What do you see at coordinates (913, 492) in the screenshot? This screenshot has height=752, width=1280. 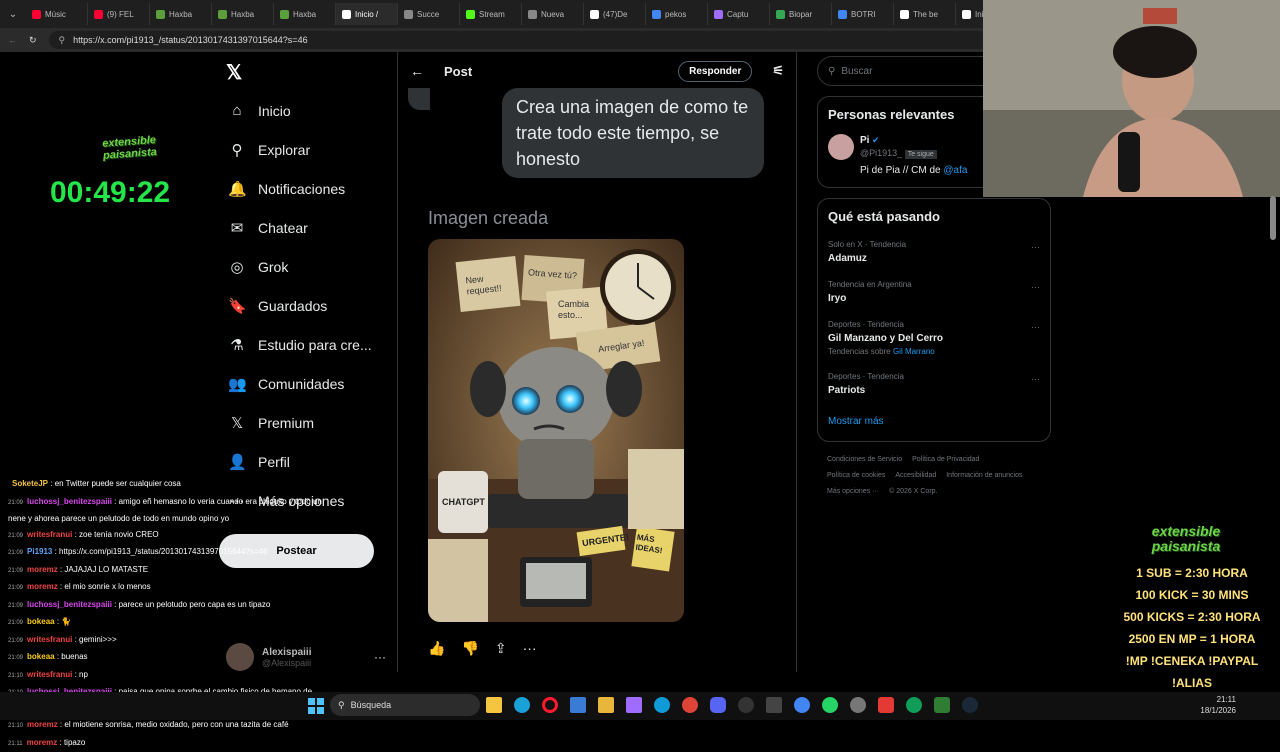 I see `footer-link: © 2026 X Corp.` at bounding box center [913, 492].